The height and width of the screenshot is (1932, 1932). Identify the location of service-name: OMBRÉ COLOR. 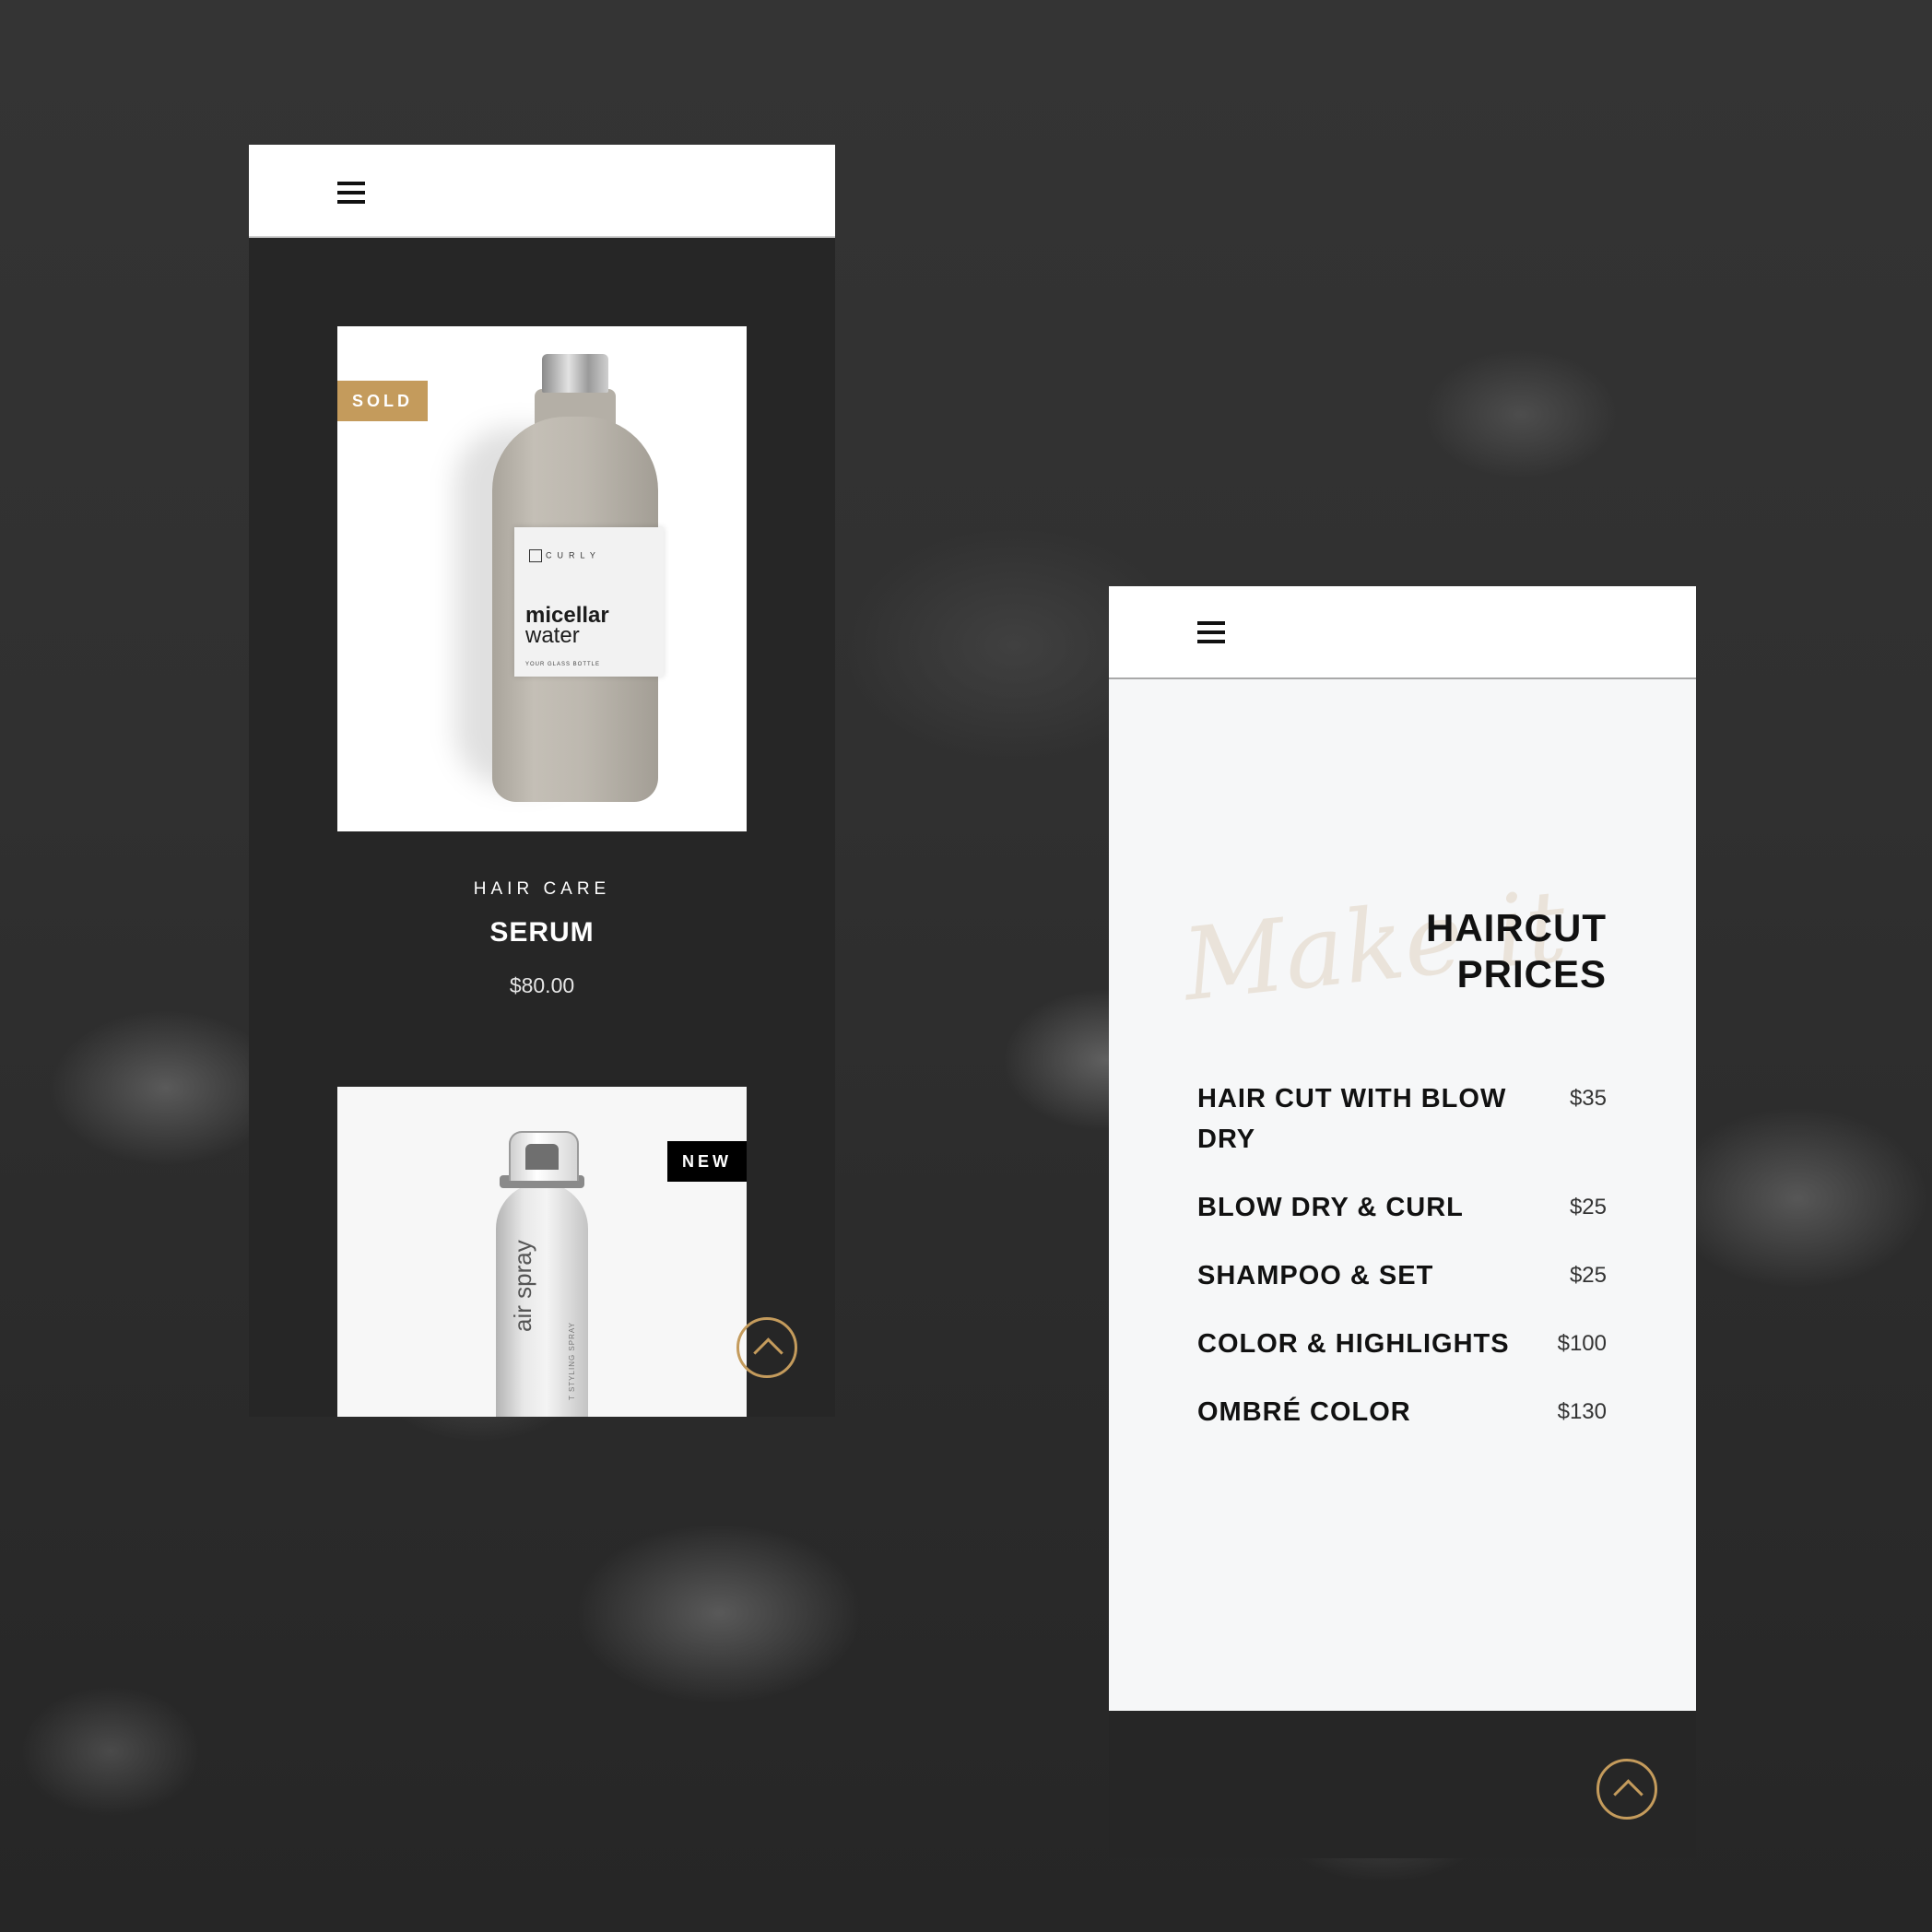
(1304, 1412).